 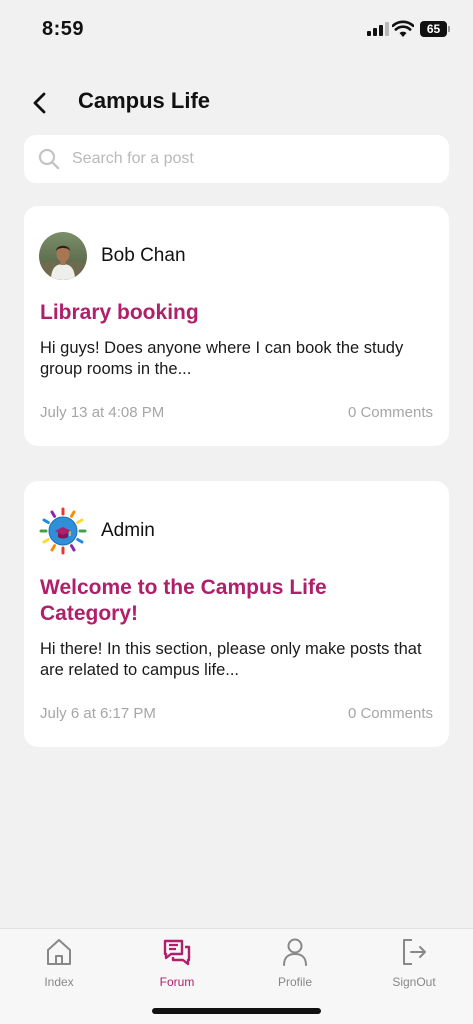 I want to click on search-bar, so click(x=236, y=159).